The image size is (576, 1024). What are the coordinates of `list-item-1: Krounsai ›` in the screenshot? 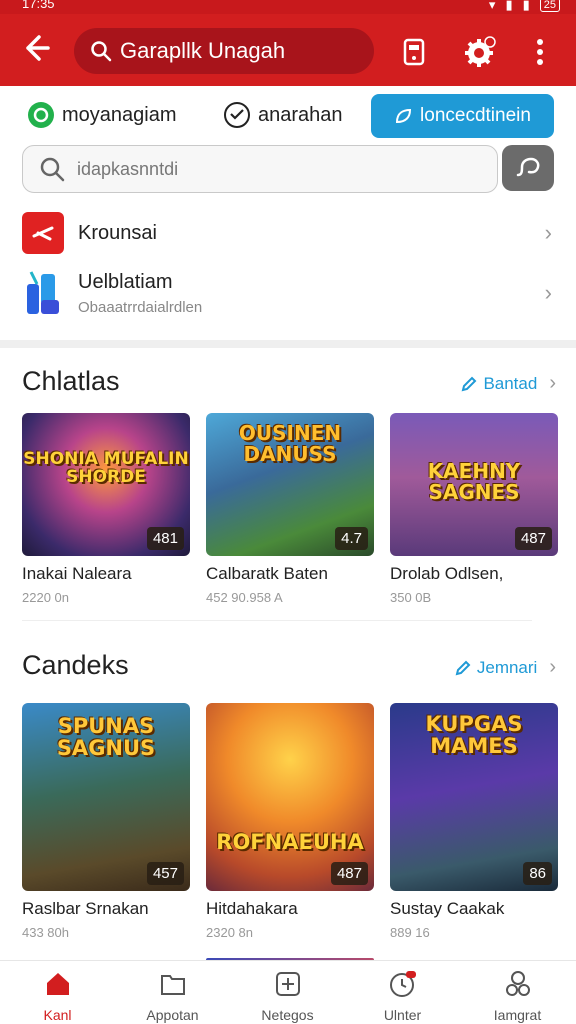 It's located at (289, 233).